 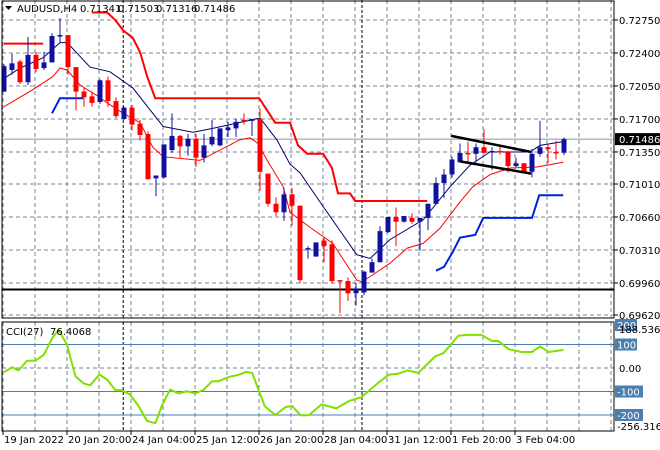 What do you see at coordinates (8, 8) in the screenshot?
I see `dropdown-triangle-icon` at bounding box center [8, 8].